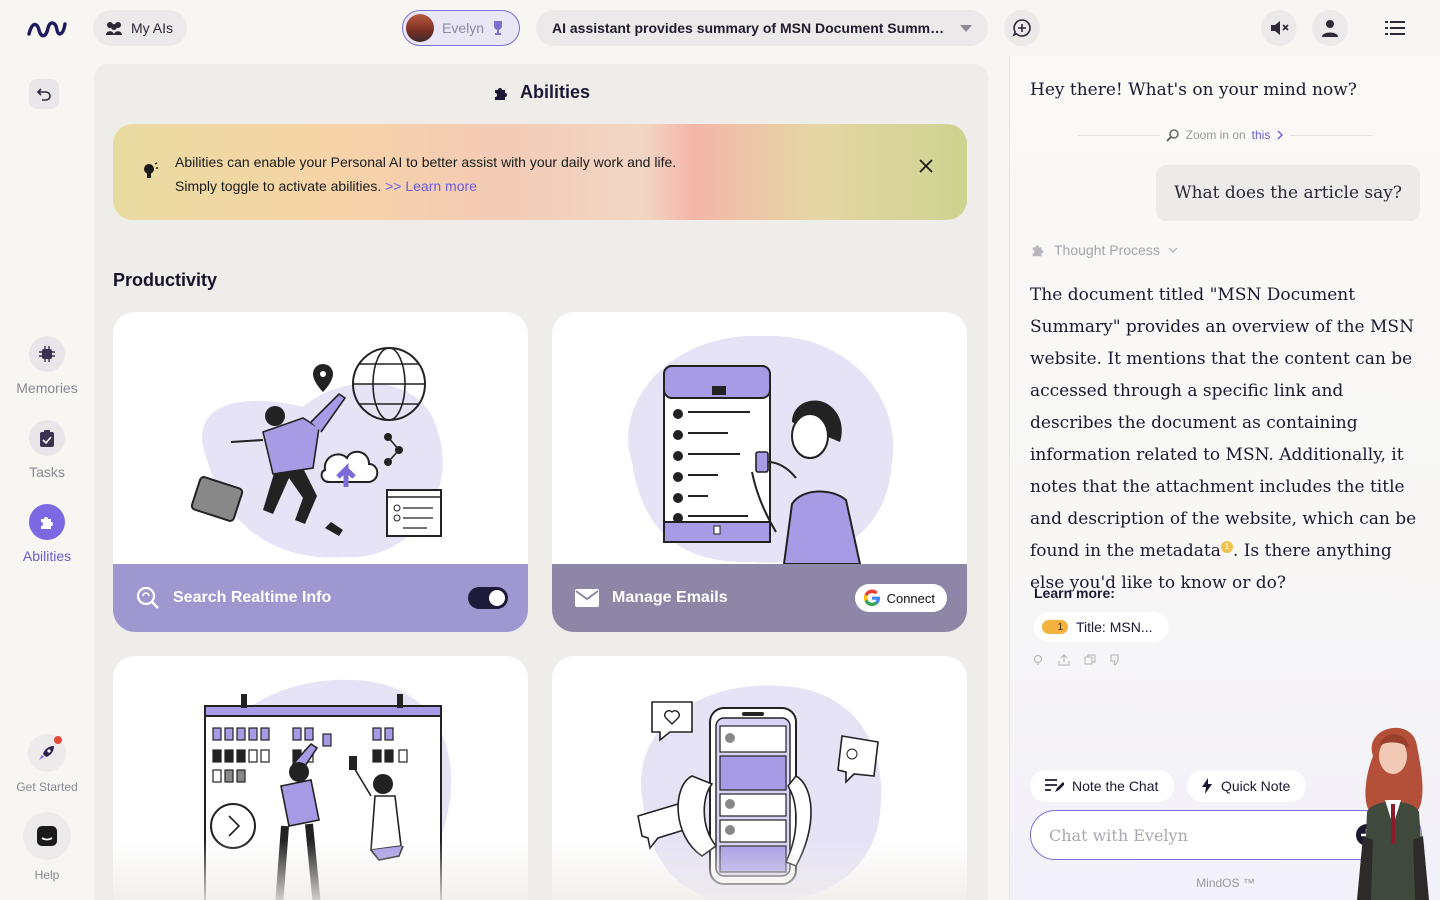  I want to click on ability-card-search: Search Realtime Info, so click(320, 472).